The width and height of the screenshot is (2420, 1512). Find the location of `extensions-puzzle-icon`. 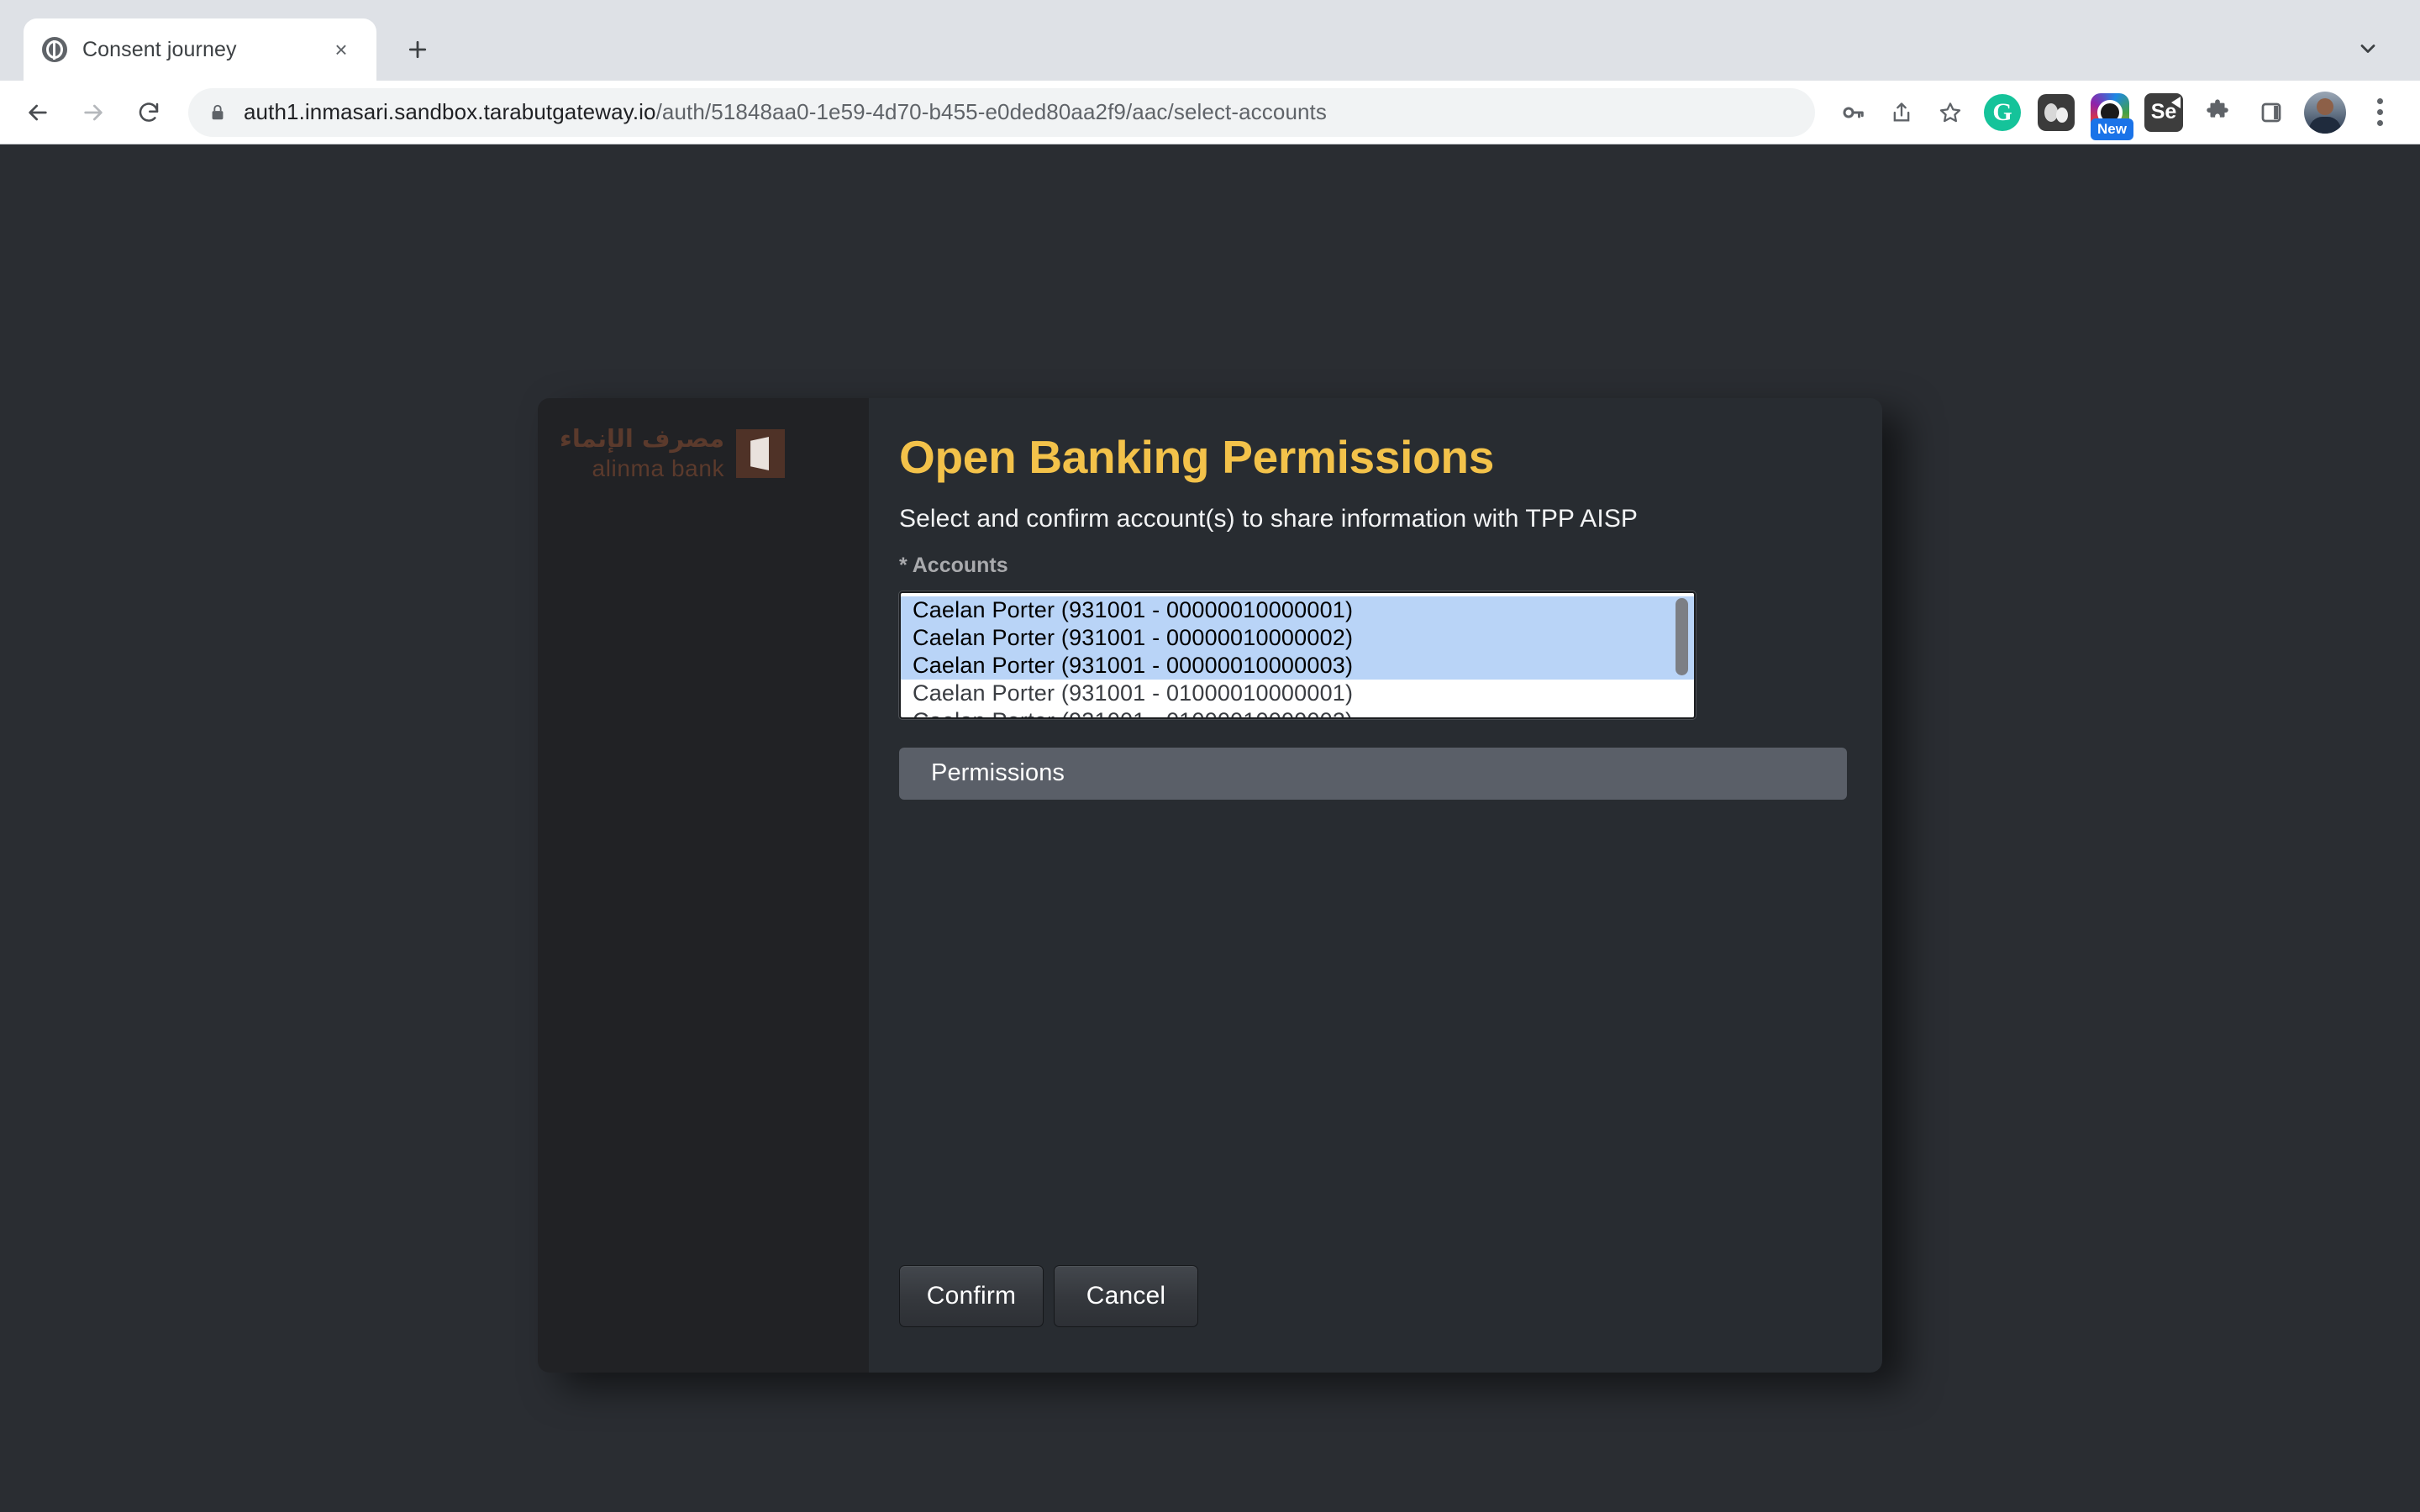

extensions-puzzle-icon is located at coordinates (2217, 112).